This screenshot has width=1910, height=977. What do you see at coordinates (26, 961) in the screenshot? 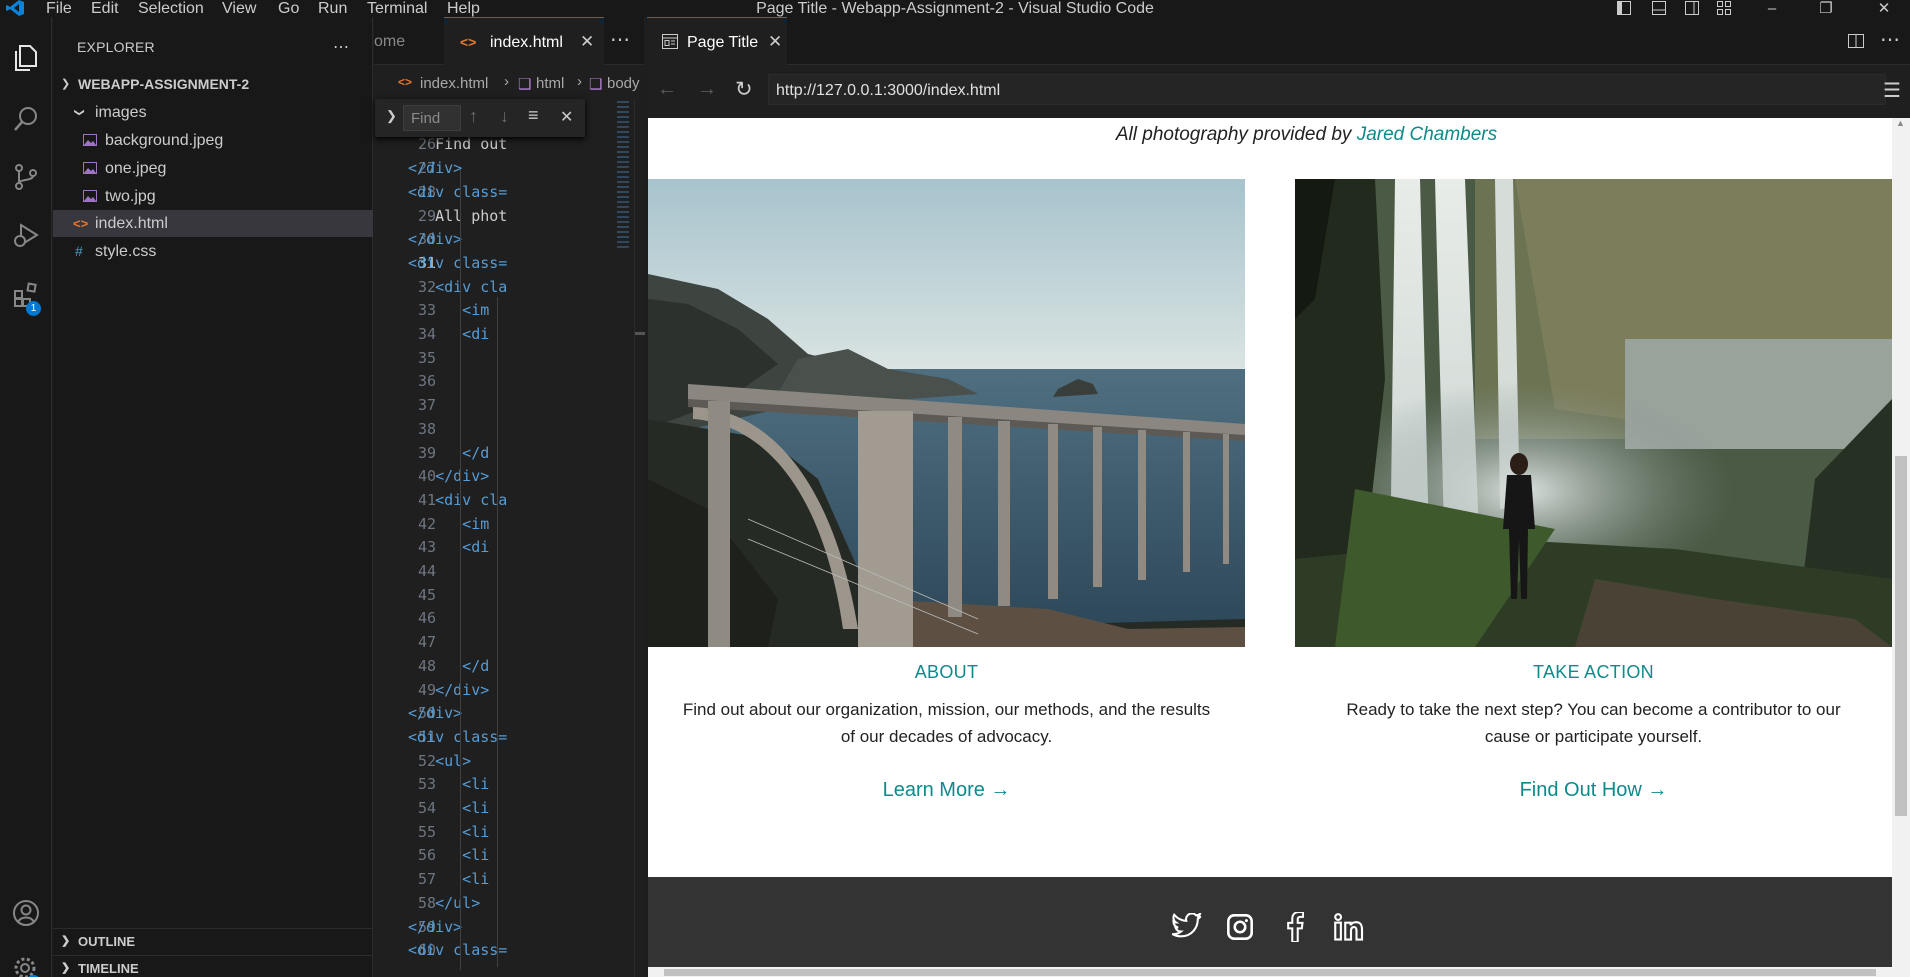
I see `manage-gear-icon: 1` at bounding box center [26, 961].